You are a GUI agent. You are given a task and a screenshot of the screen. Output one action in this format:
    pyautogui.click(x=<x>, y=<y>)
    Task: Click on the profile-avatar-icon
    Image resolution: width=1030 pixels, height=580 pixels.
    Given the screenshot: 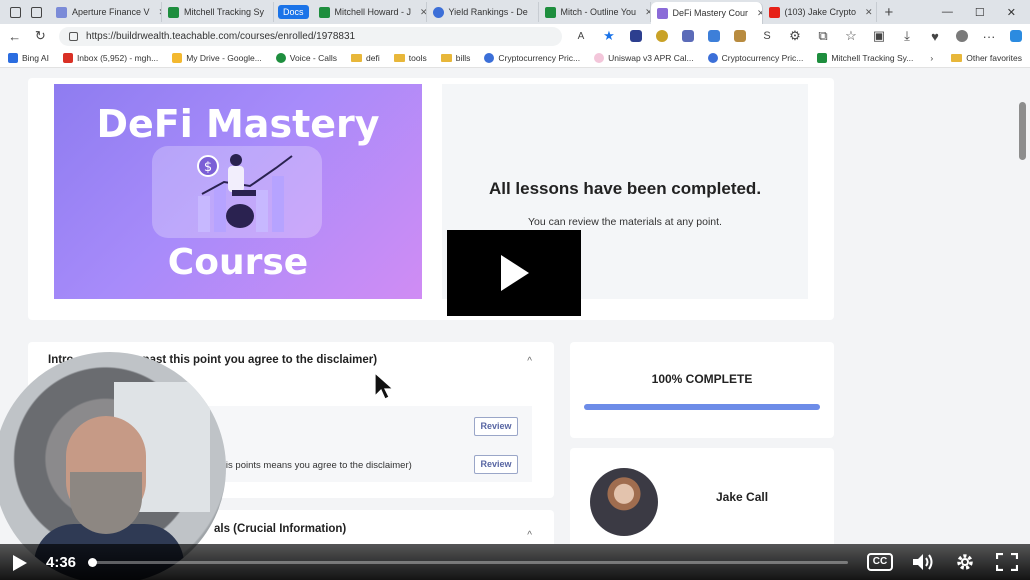 What is the action you would take?
    pyautogui.click(x=961, y=36)
    